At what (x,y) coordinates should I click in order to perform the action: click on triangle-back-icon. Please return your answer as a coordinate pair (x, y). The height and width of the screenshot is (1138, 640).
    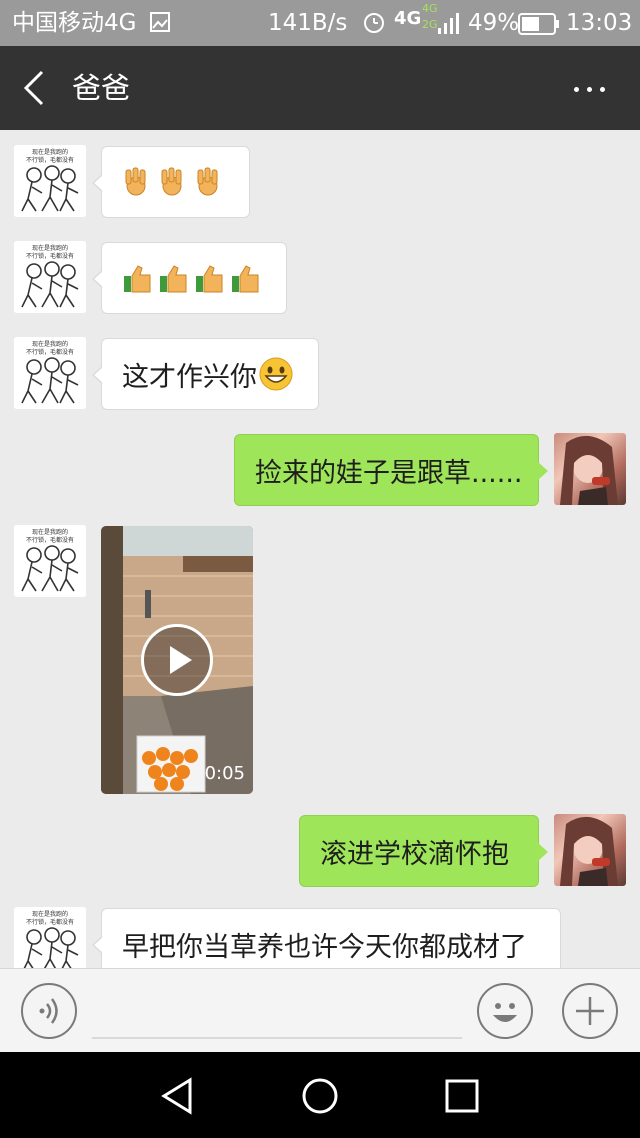
    Looking at the image, I should click on (176, 1096).